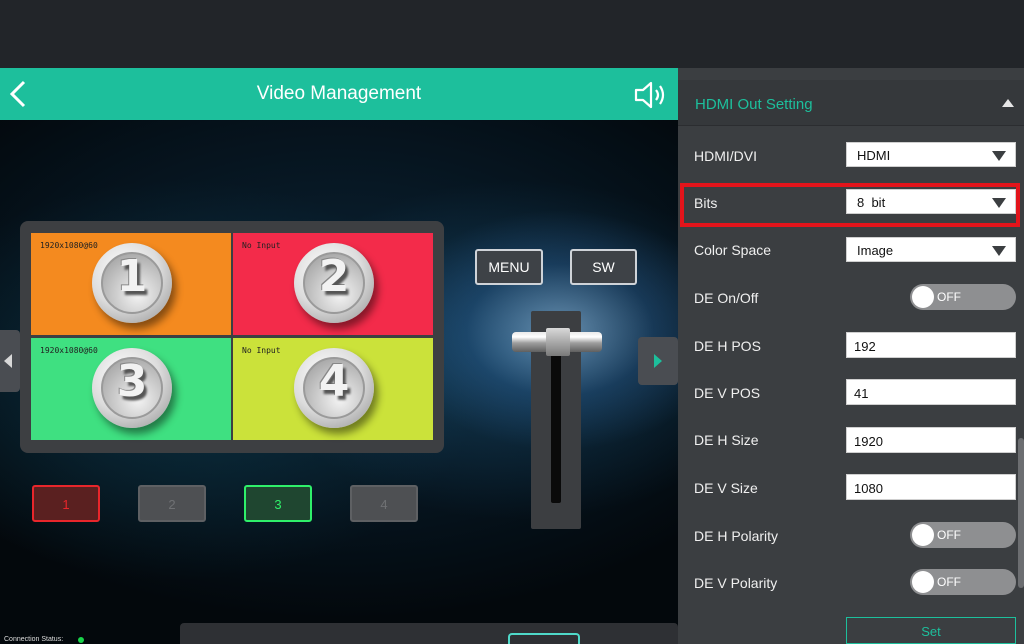 This screenshot has height=644, width=1024. What do you see at coordinates (727, 393) in the screenshot?
I see `de-v-pos-label: DE V POS` at bounding box center [727, 393].